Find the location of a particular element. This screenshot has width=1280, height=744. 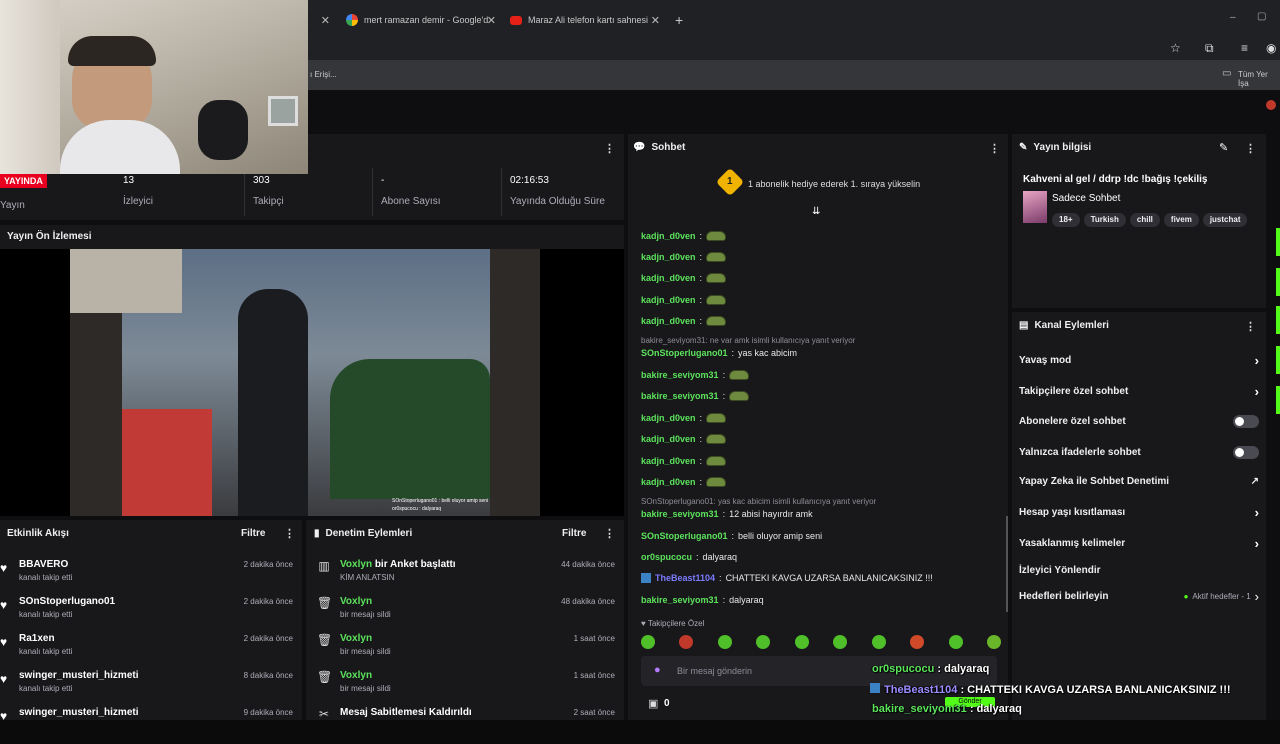

stream-tag: justchat is located at coordinates (1225, 220).